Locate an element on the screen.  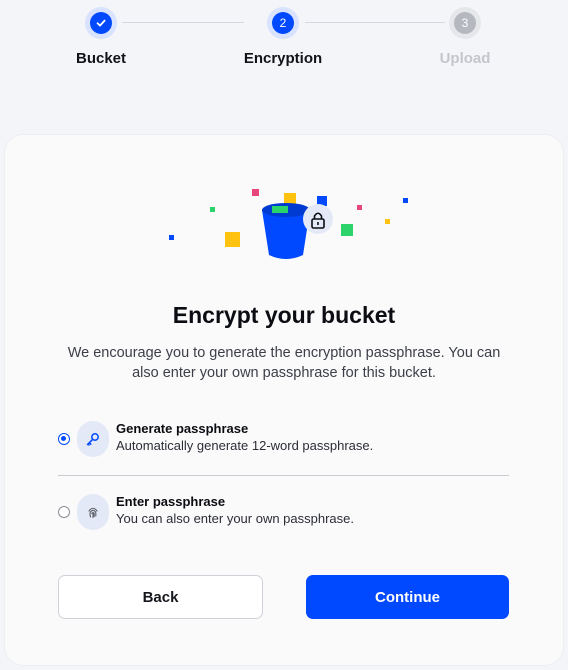
check-icon is located at coordinates (101, 23).